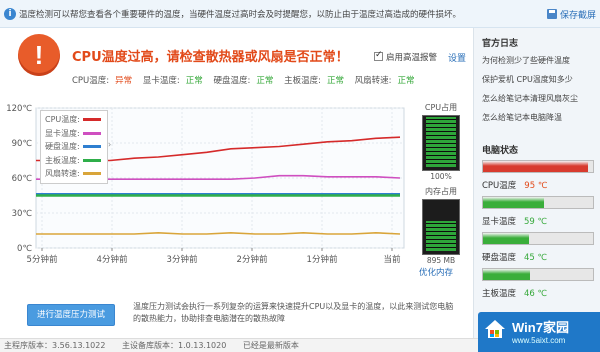  I want to click on status-label: 风扇转速:, so click(373, 81).